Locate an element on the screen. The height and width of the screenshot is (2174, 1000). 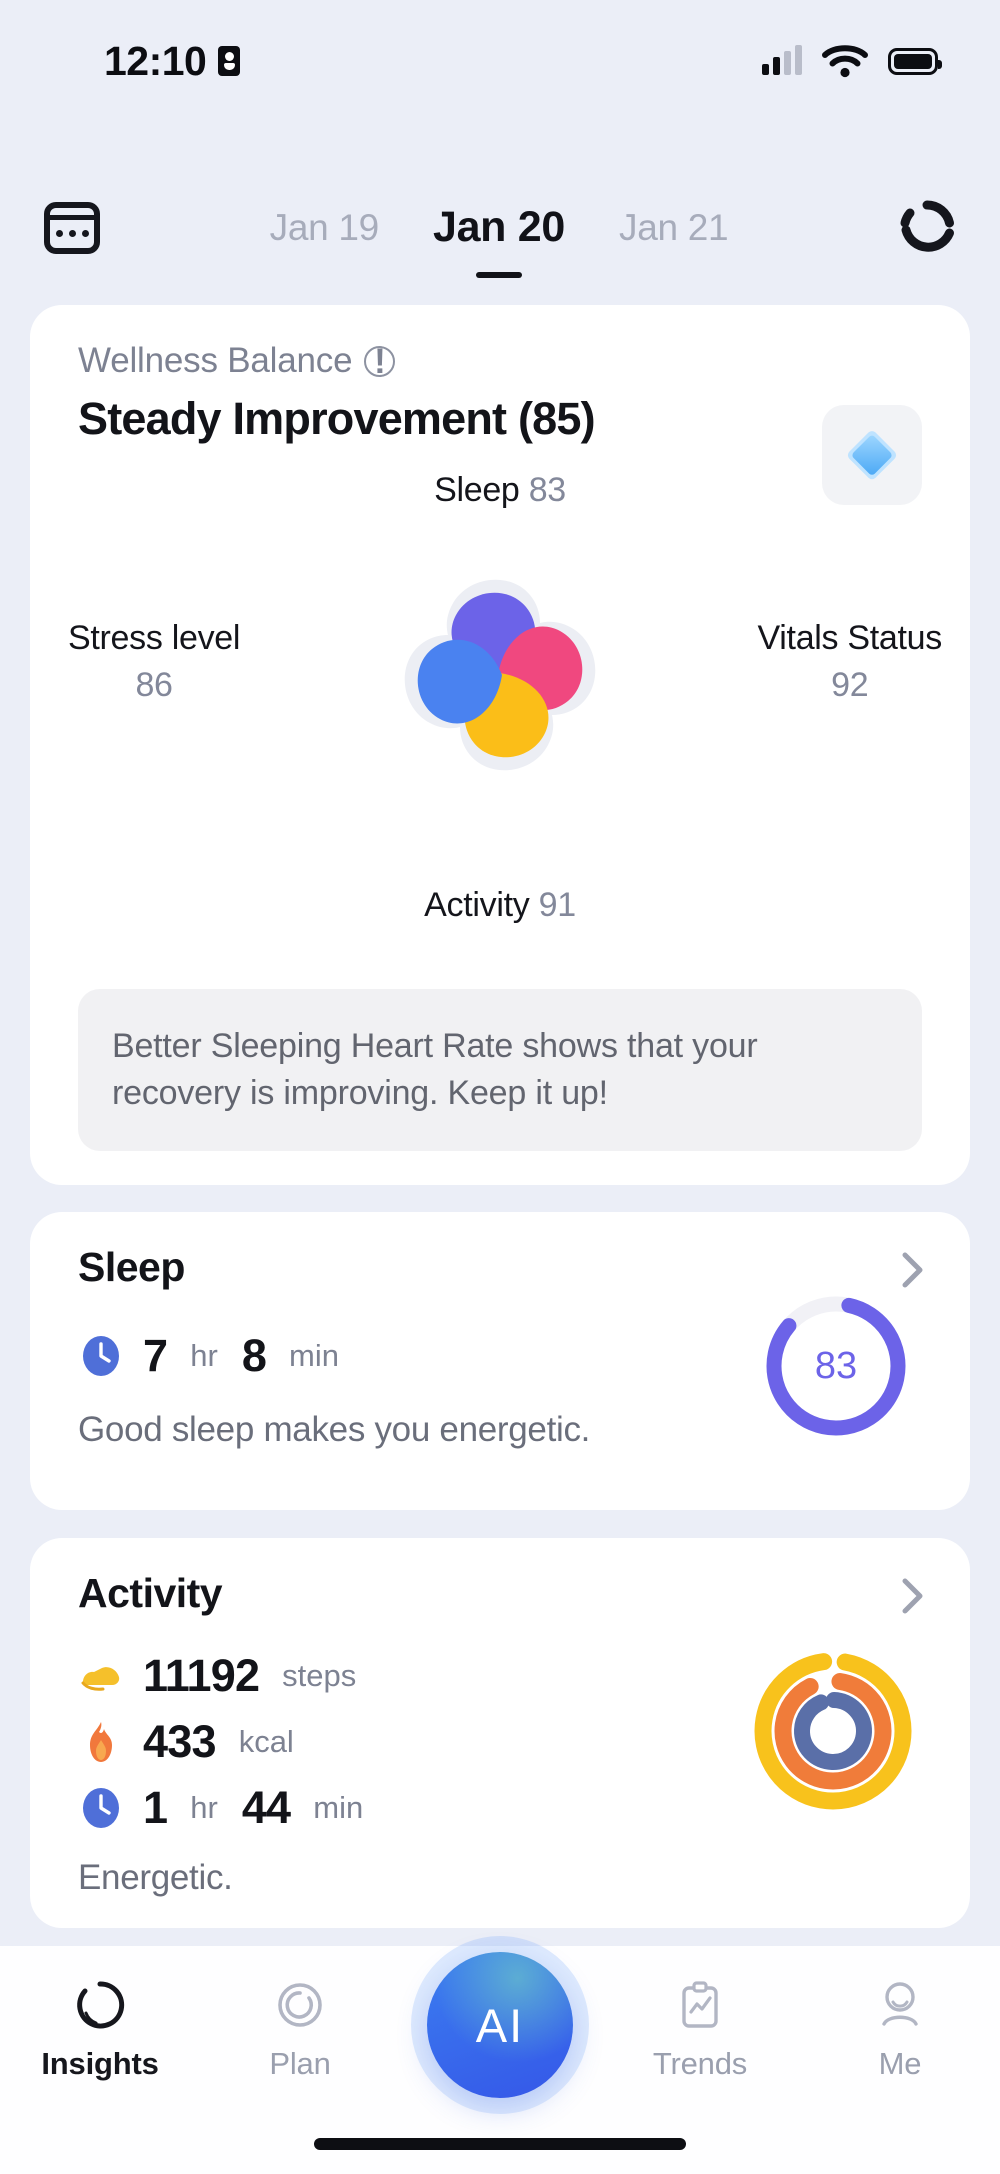
calories-ring is located at coordinates (833, 1731).